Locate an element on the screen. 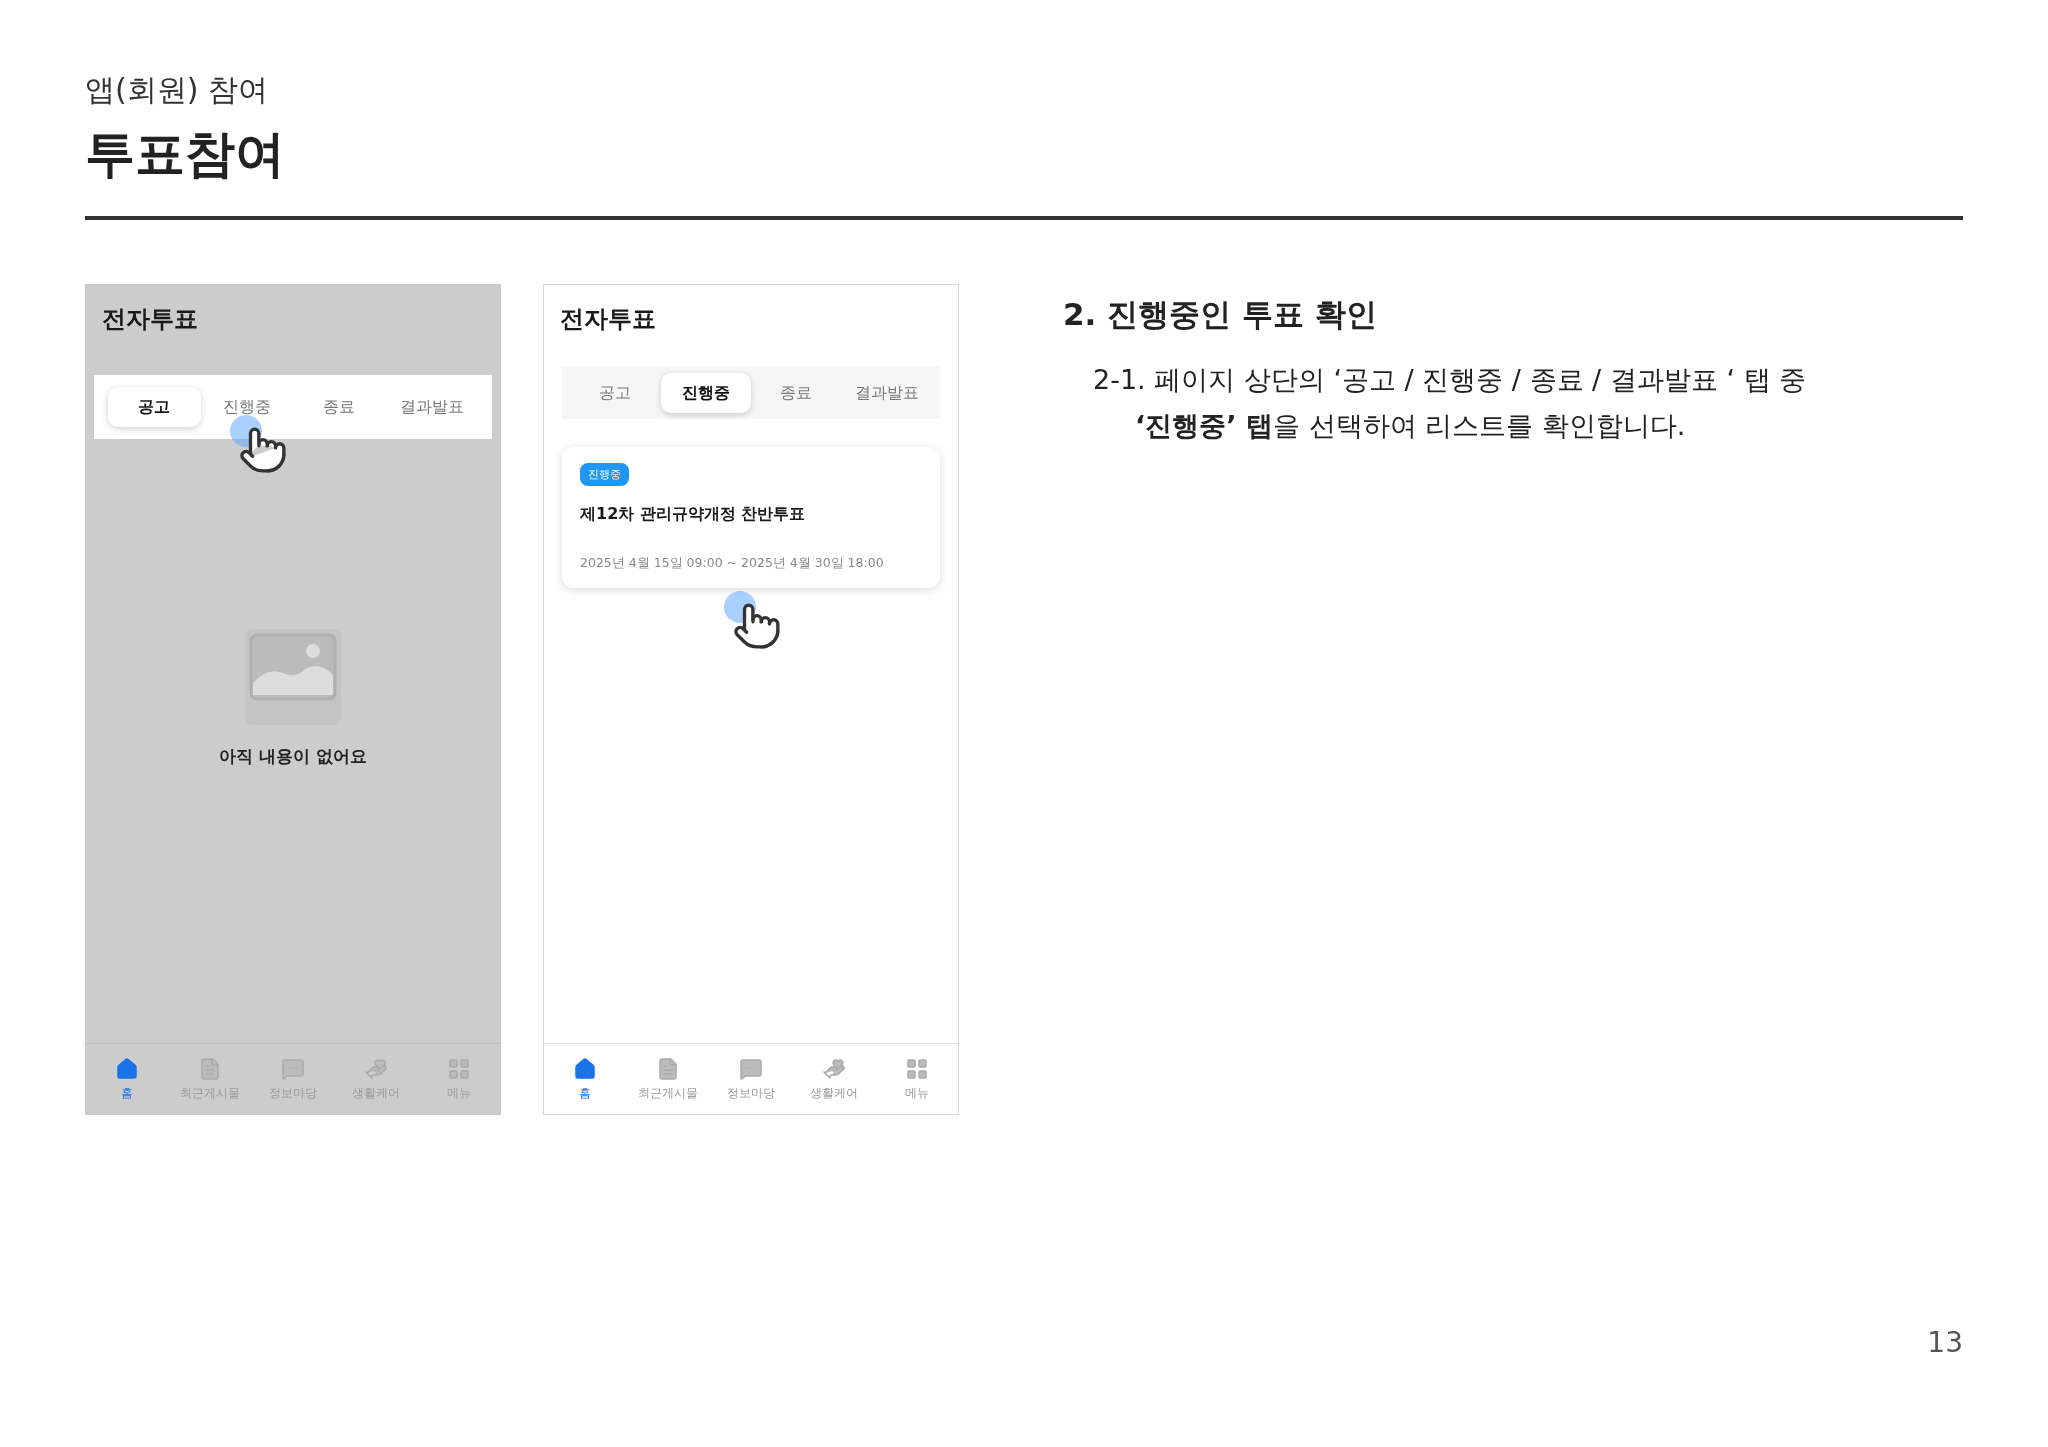  page-title: 투표참여 is located at coordinates (185, 154).